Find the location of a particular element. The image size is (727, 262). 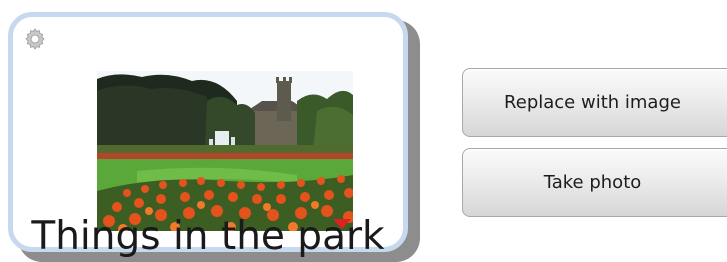

replace-with-image-button: Replace with image is located at coordinates (594, 102).